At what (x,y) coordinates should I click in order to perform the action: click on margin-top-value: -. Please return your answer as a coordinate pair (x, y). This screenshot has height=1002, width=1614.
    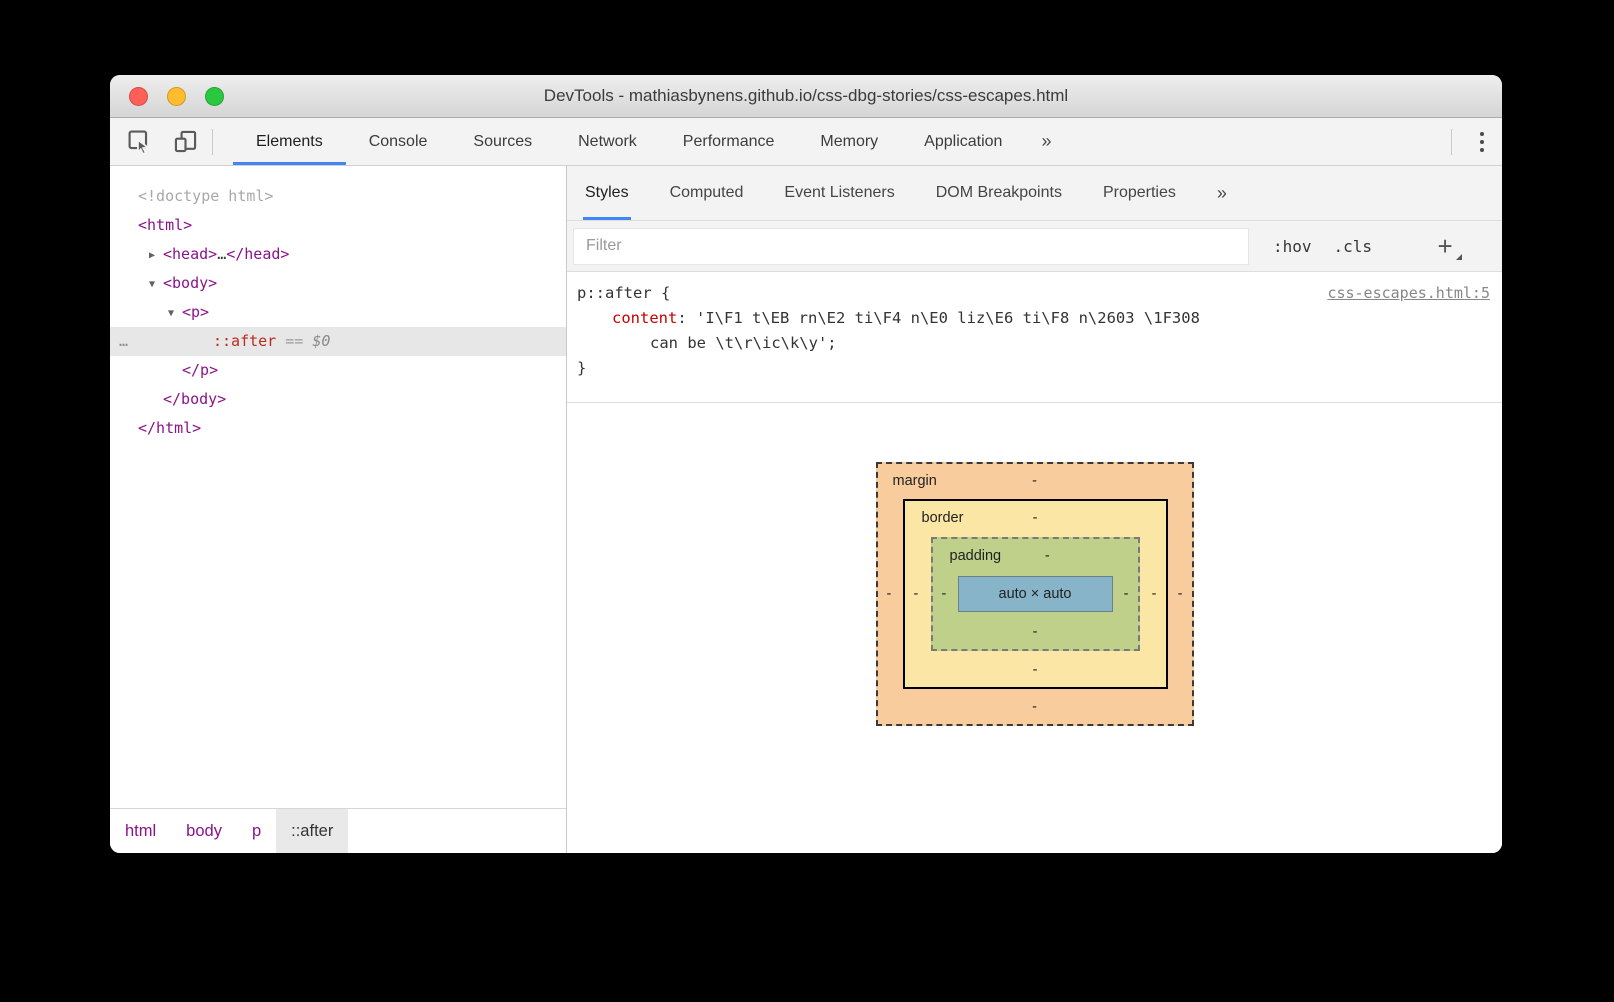
    Looking at the image, I should click on (1034, 481).